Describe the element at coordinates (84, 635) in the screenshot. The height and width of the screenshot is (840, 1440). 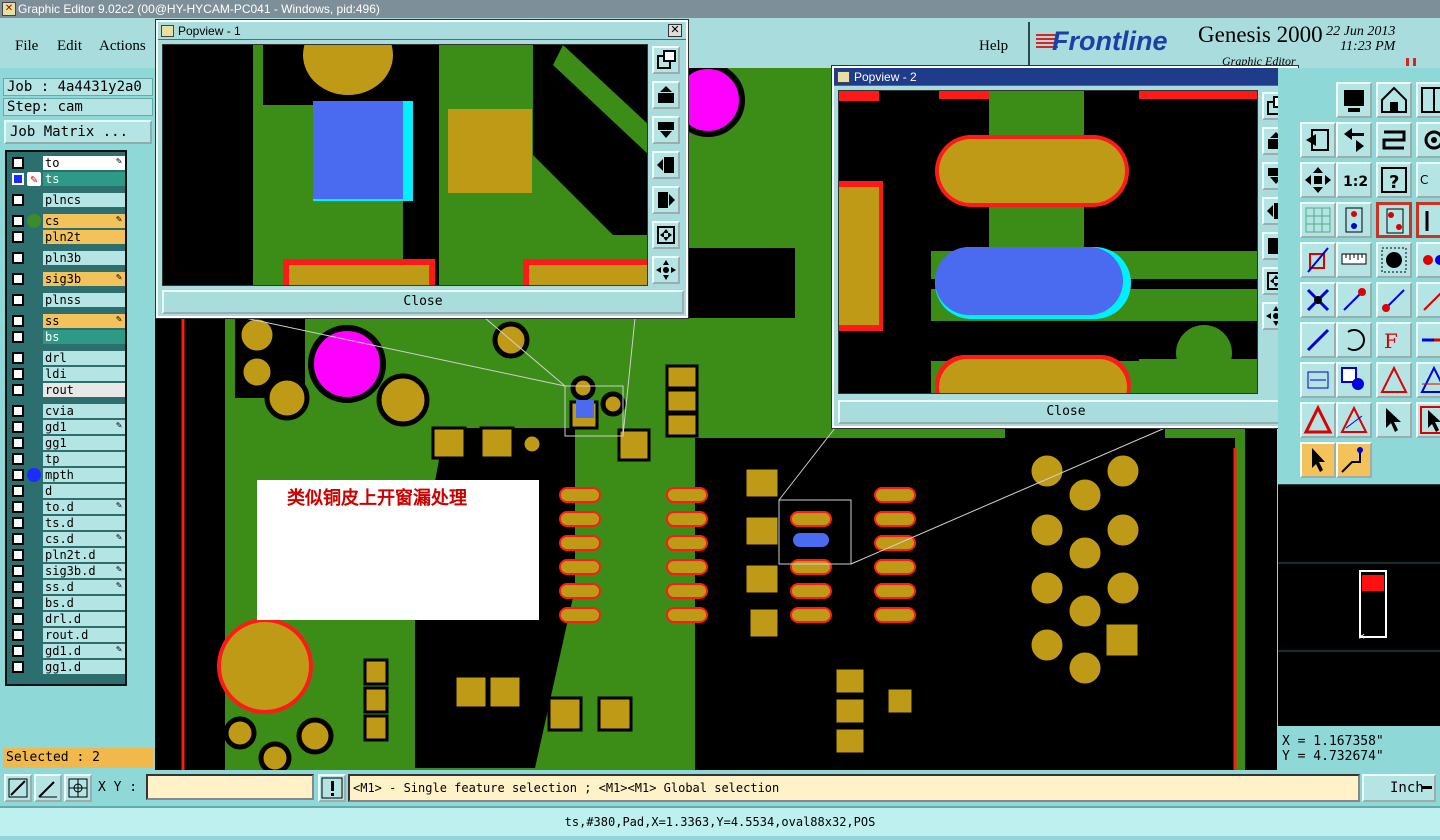
I see `layer-name: rout.d` at that location.